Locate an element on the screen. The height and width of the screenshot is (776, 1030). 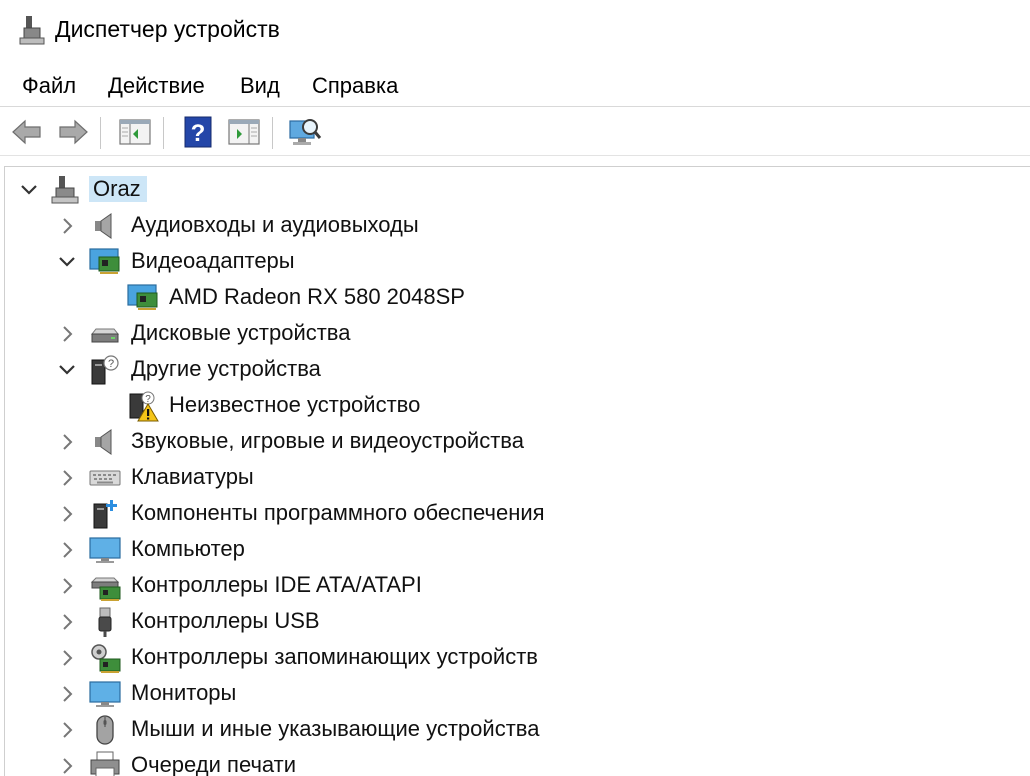
forward-arrow-icon is located at coordinates (73, 132).